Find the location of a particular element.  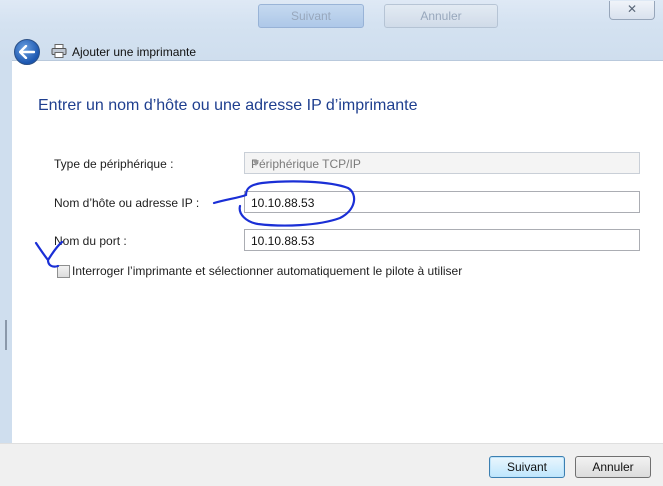

chevron-down-icon: ▼ is located at coordinates (256, 163).